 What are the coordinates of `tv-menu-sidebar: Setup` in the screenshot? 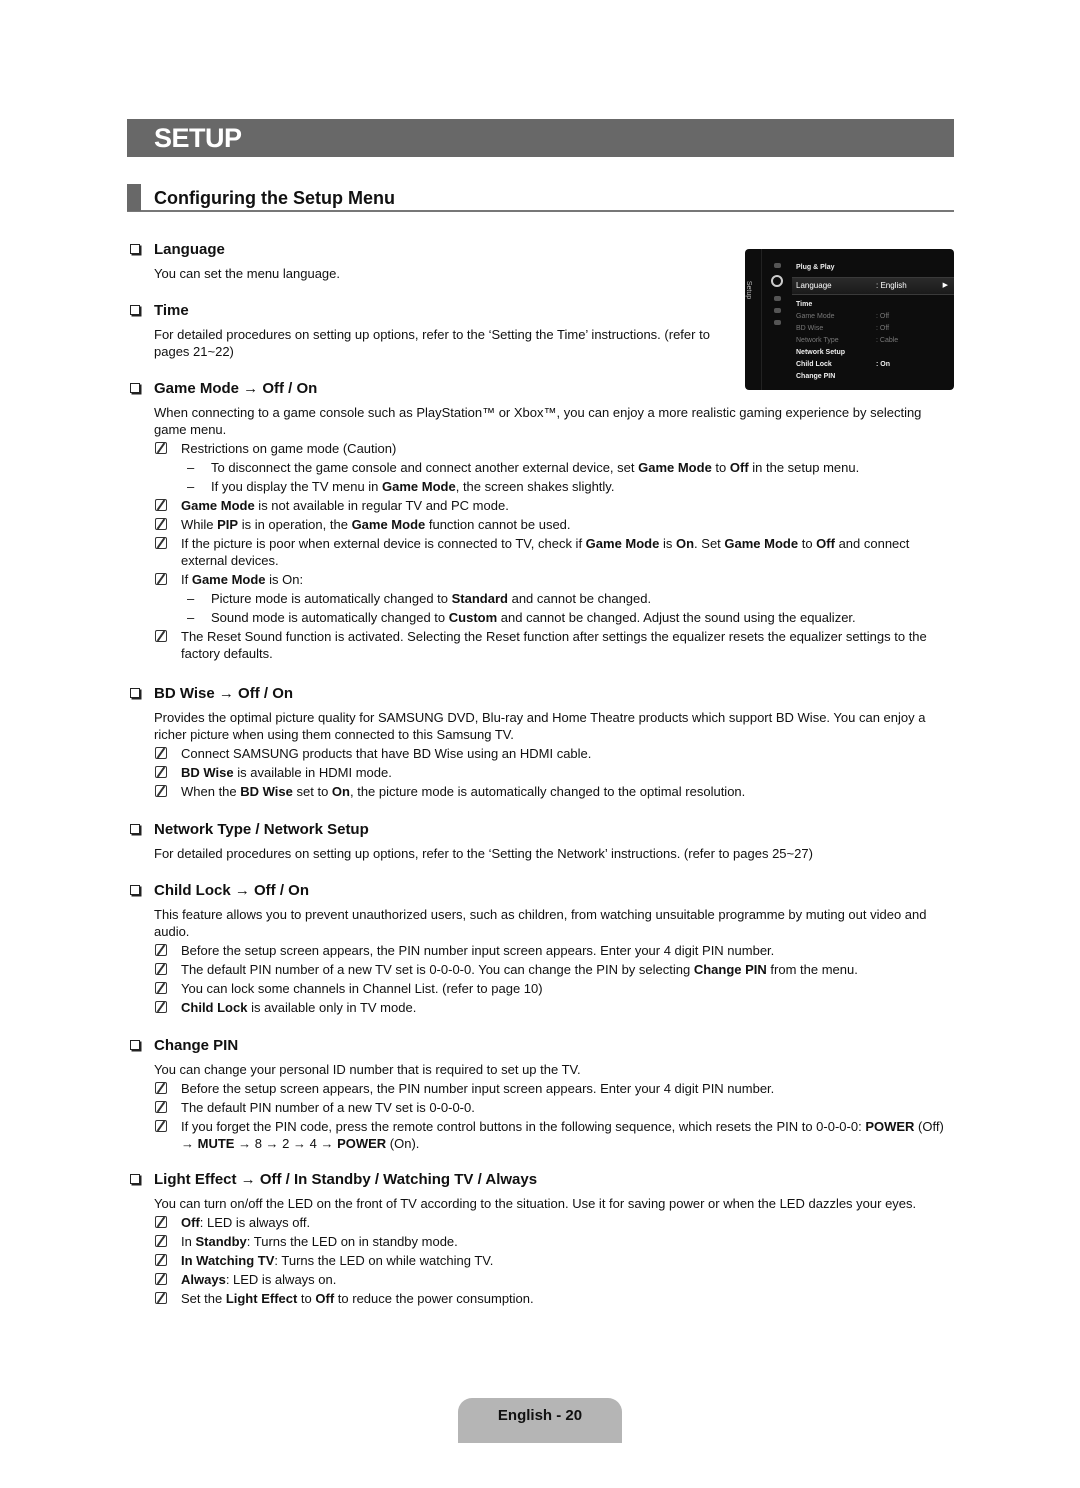 It's located at (753, 319).